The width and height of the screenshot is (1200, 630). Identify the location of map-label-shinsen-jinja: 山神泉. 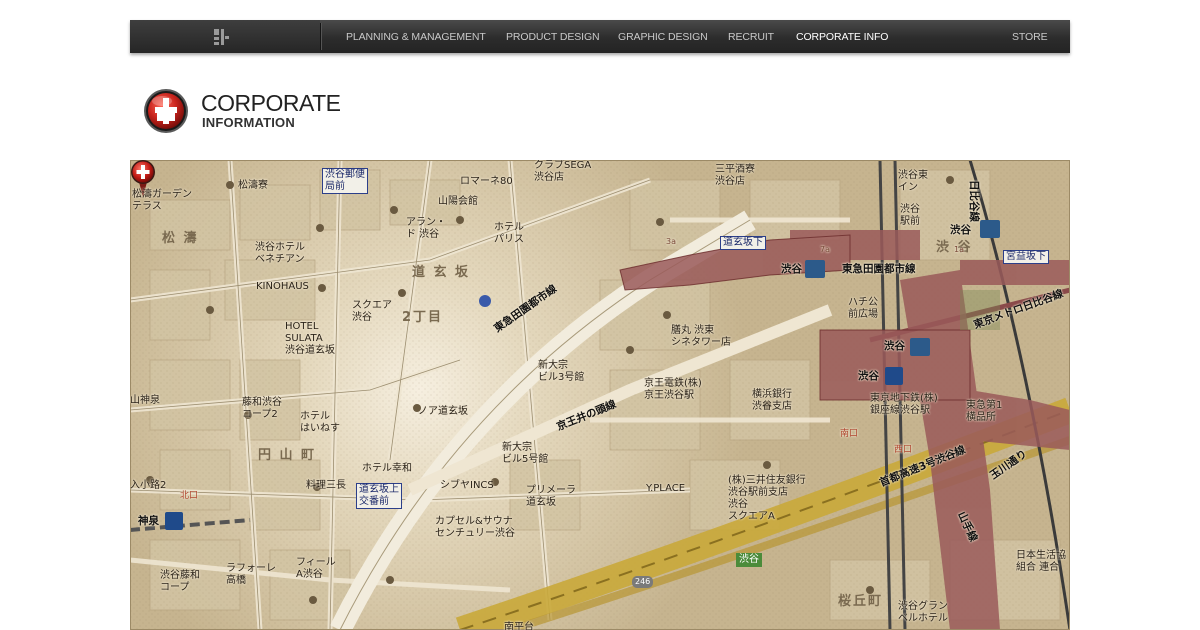
(145, 400).